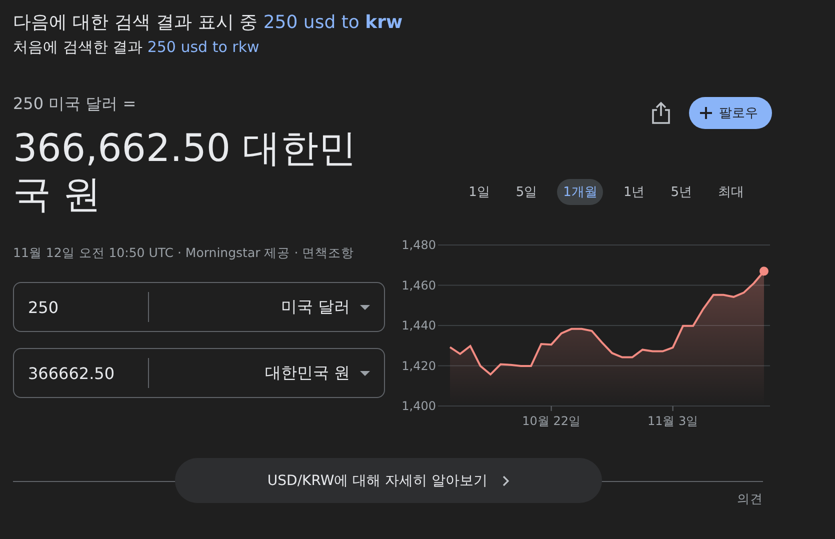 This screenshot has width=835, height=539. What do you see at coordinates (388, 480) in the screenshot?
I see `learn-more-button: USD/KRW에 대해 자세히 알아보기` at bounding box center [388, 480].